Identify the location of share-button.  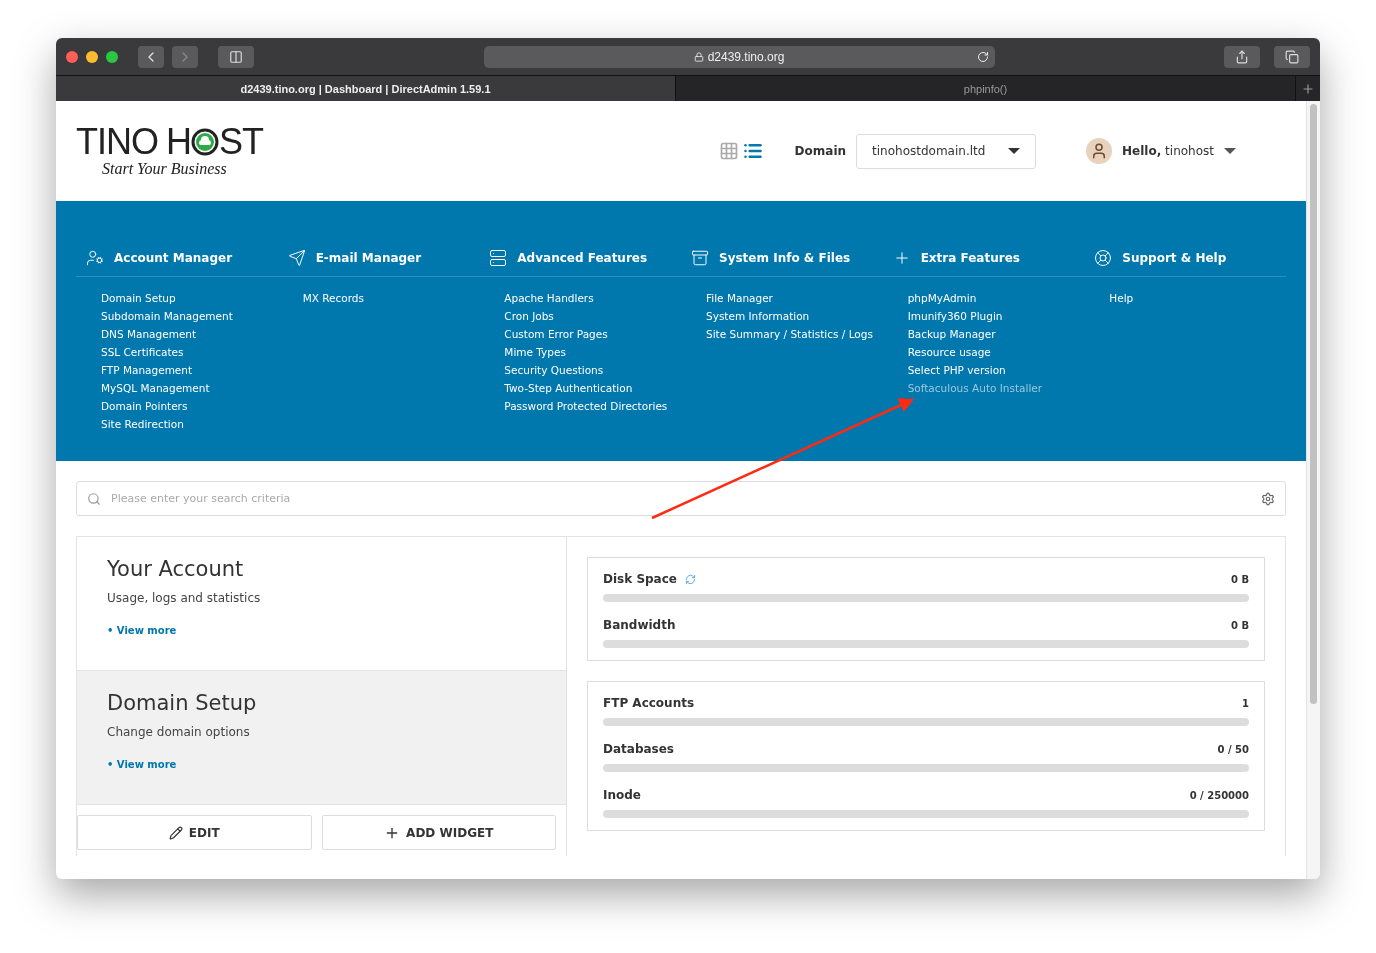
(1242, 56).